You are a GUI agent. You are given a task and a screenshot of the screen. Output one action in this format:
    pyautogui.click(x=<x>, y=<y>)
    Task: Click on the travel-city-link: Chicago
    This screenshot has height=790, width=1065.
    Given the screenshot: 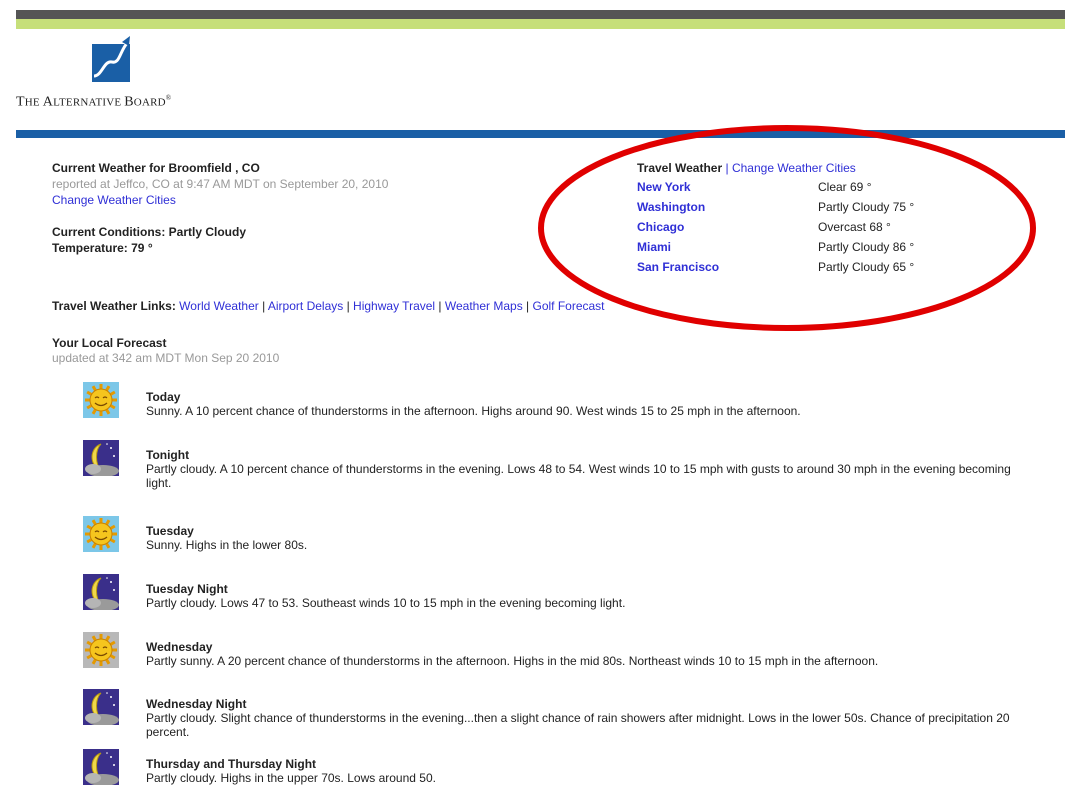 What is the action you would take?
    pyautogui.click(x=660, y=227)
    